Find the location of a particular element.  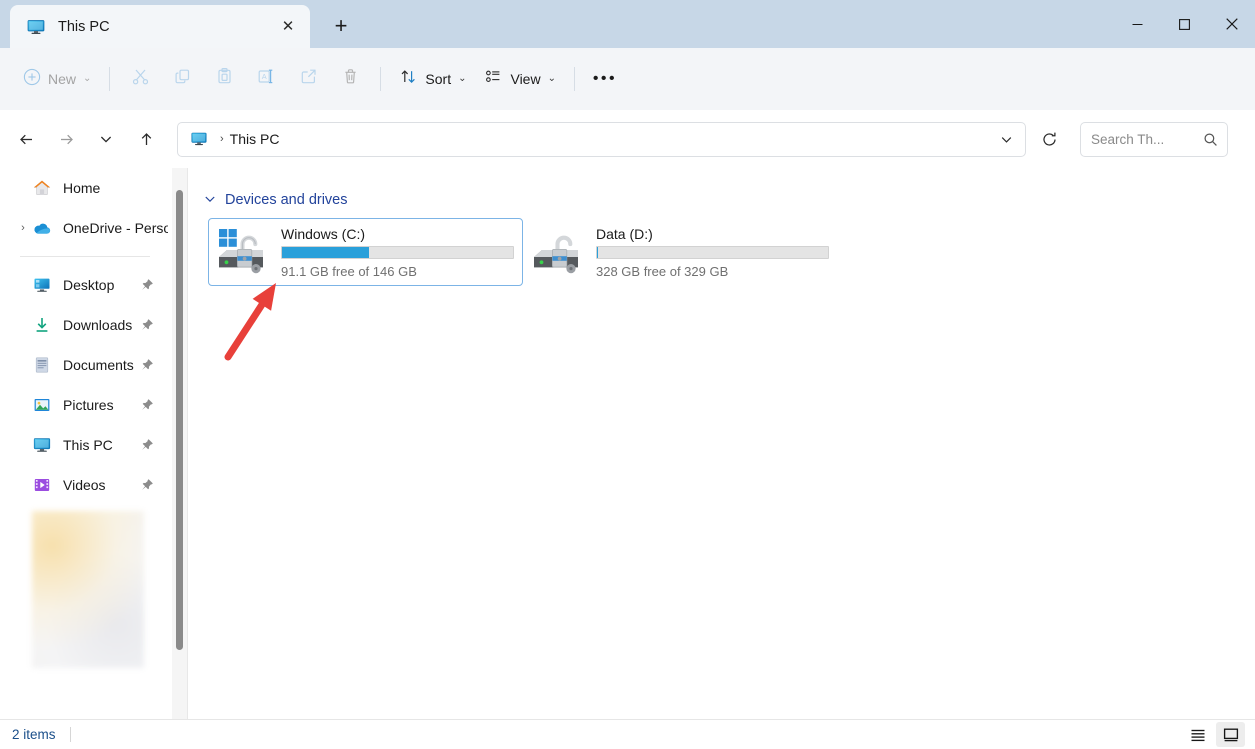

videos-icon is located at coordinates (42, 485).